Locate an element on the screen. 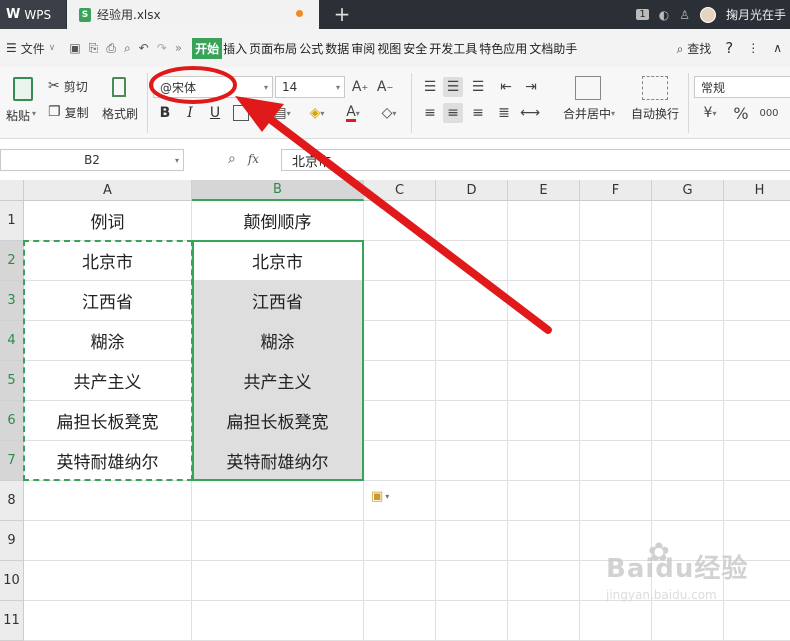  export-icon: ⎘ is located at coordinates (94, 48).